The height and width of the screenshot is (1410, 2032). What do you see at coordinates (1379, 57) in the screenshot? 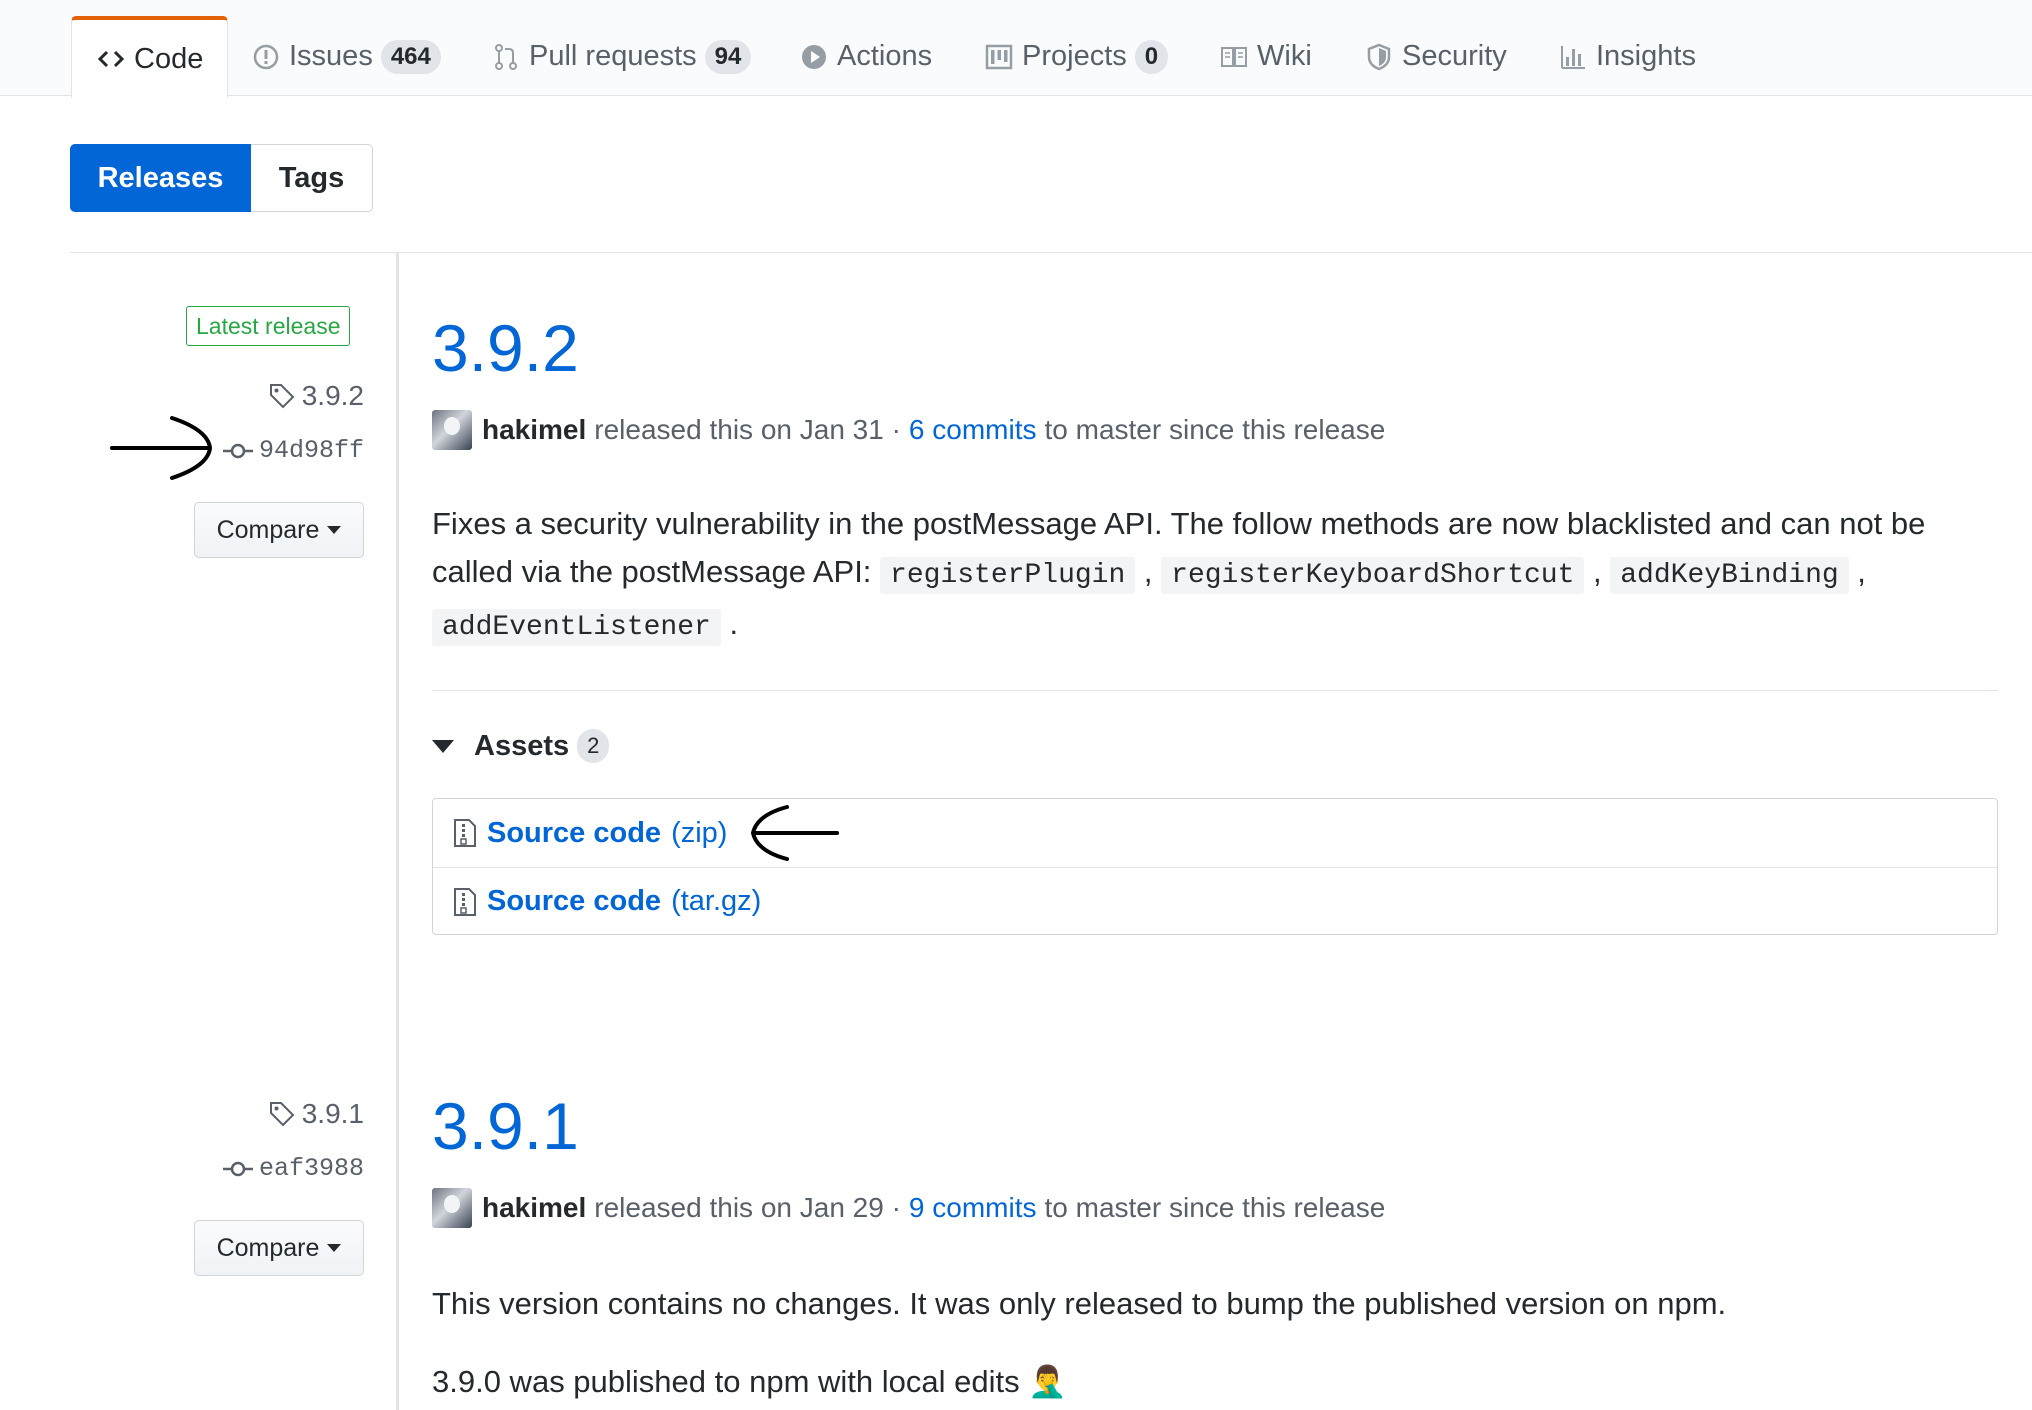
I see `shield-icon` at bounding box center [1379, 57].